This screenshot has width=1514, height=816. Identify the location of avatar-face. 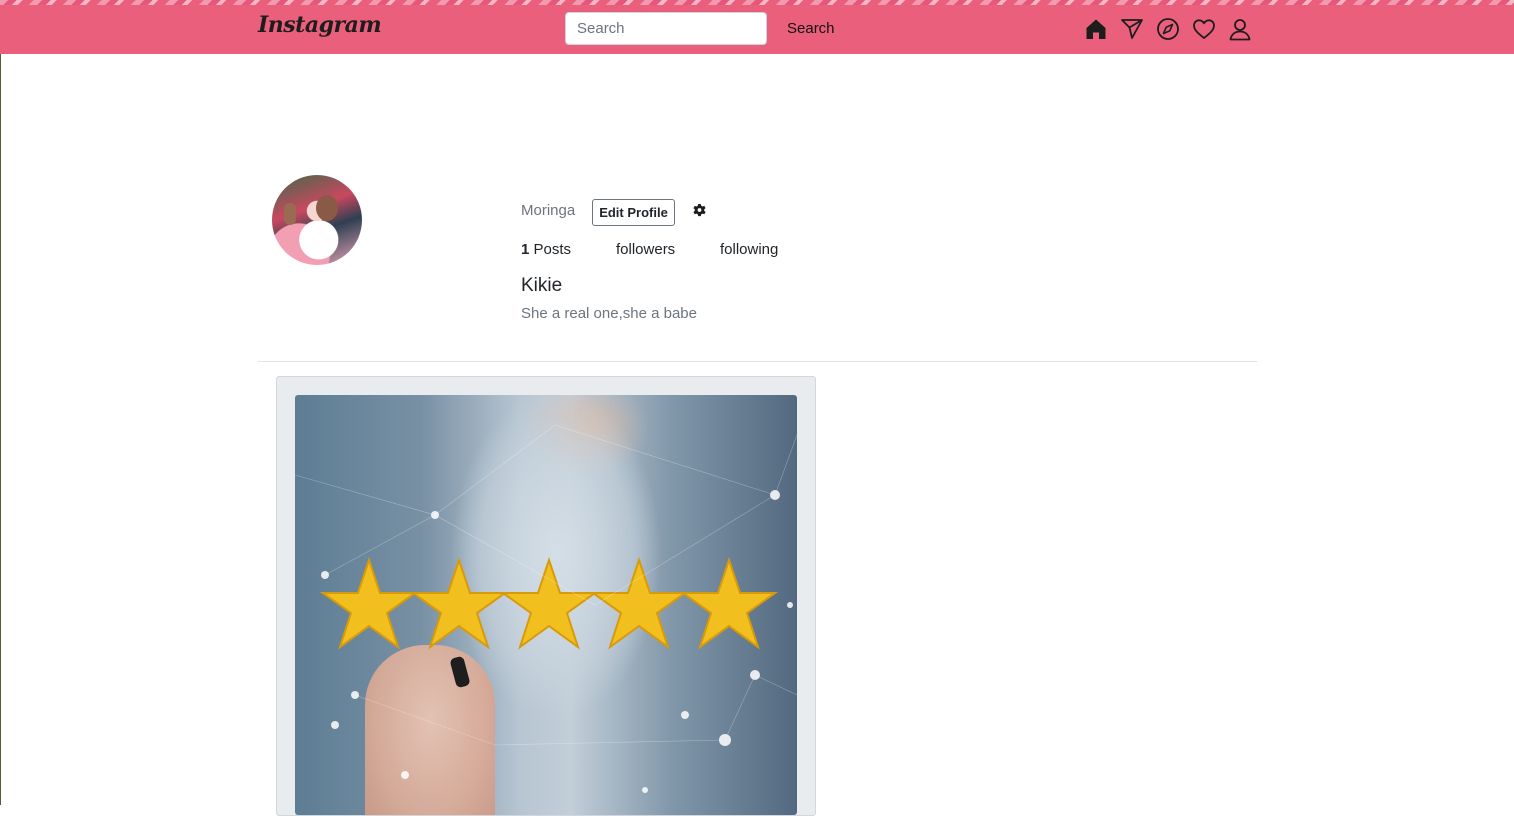
(327, 208).